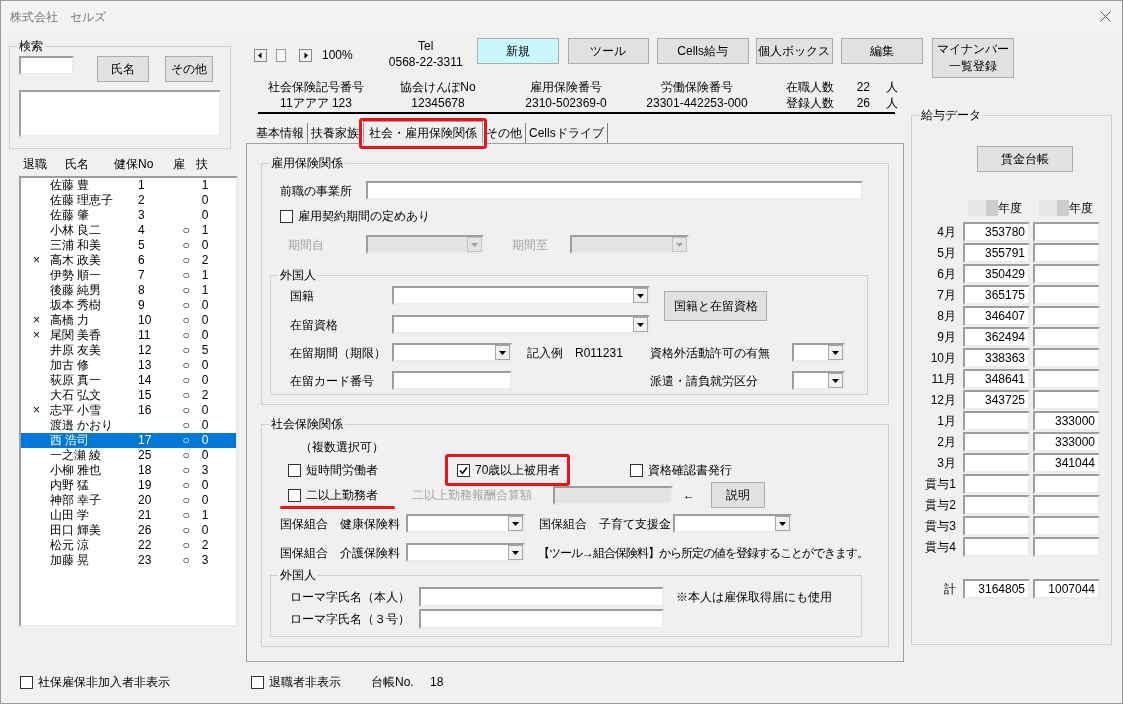 Image resolution: width=1123 pixels, height=704 pixels. Describe the element at coordinates (337, 55) in the screenshot. I see `zoom-level: 100%` at that location.